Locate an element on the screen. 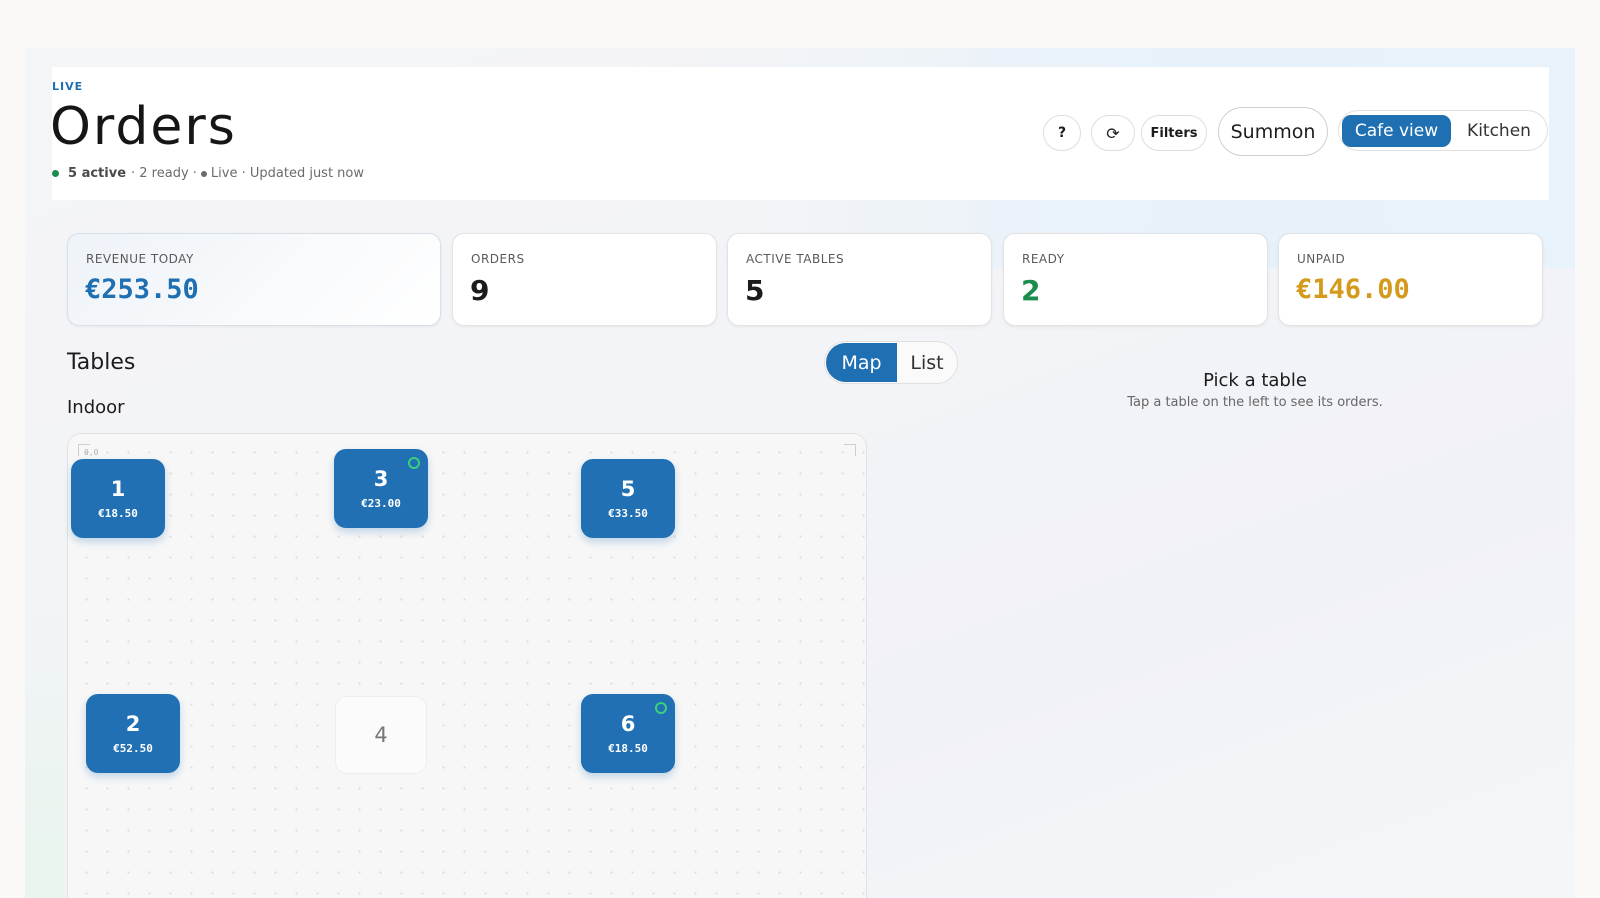 The width and height of the screenshot is (1600, 898). live-dot-icon is located at coordinates (203, 173).